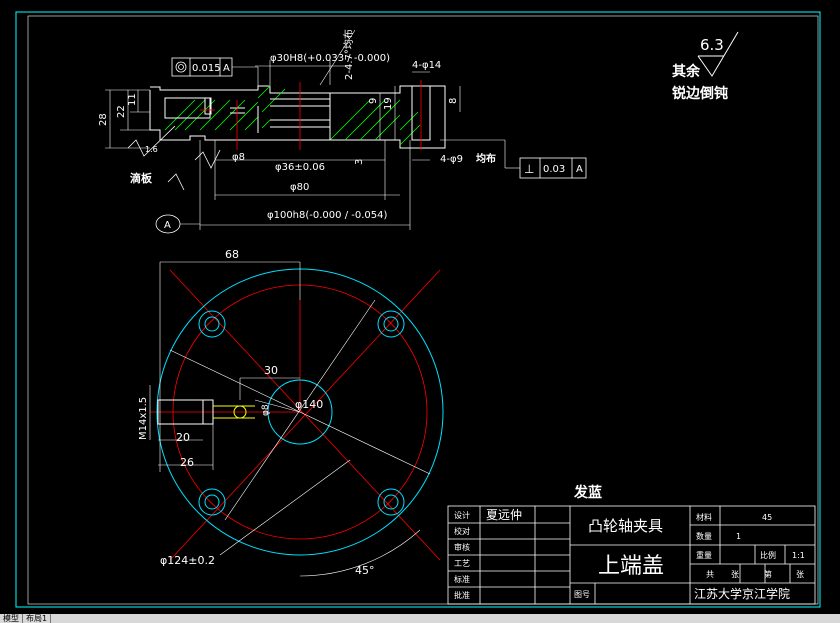  What do you see at coordinates (299, 187) in the screenshot?
I see `dim-dia-80: φ80` at bounding box center [299, 187].